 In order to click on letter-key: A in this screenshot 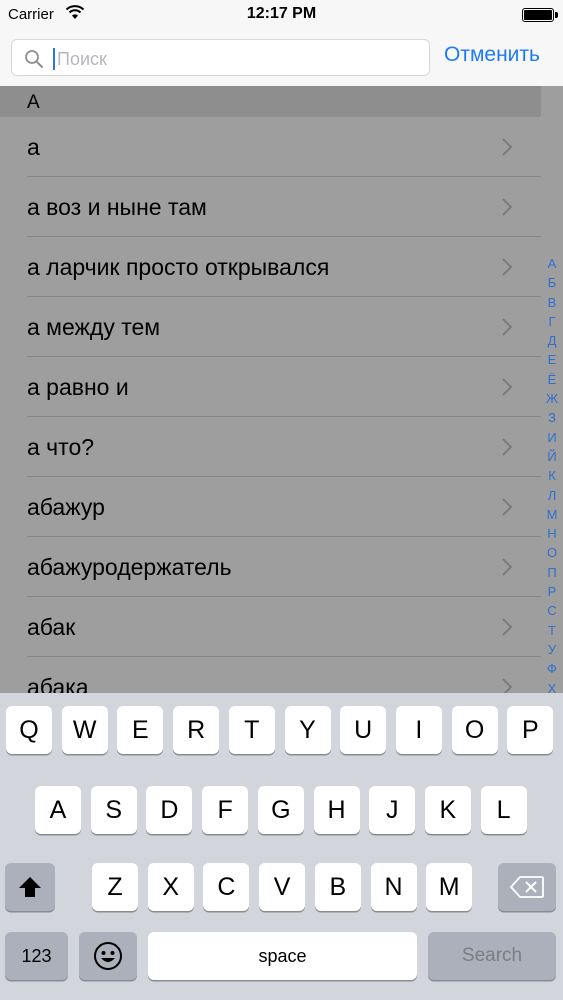, I will do `click(58, 810)`.